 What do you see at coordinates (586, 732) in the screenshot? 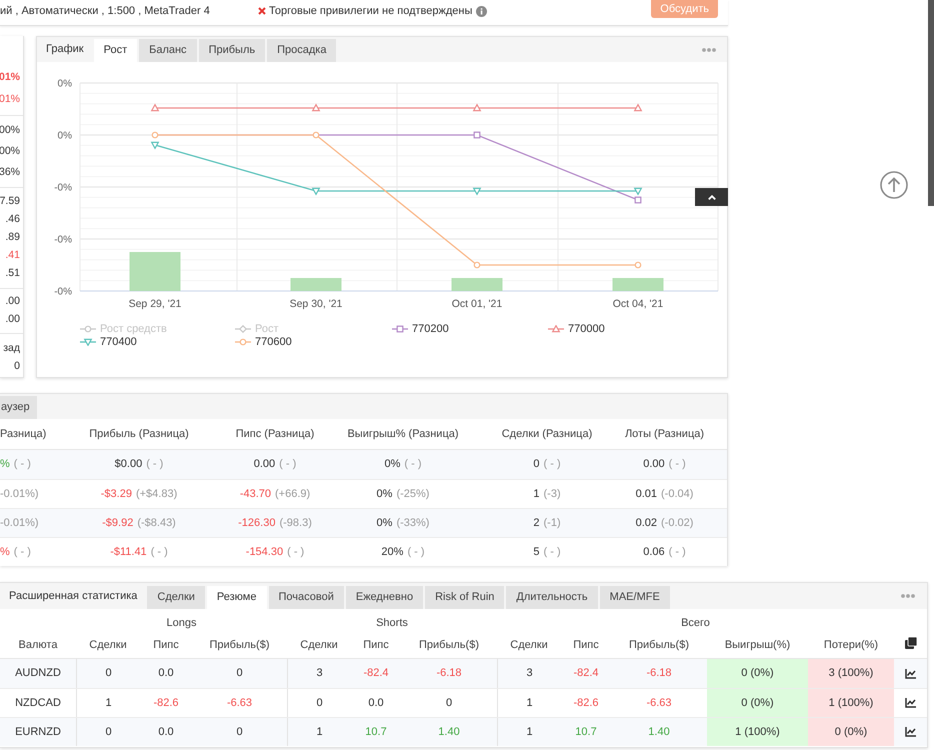
I see `table-value: 10.7` at bounding box center [586, 732].